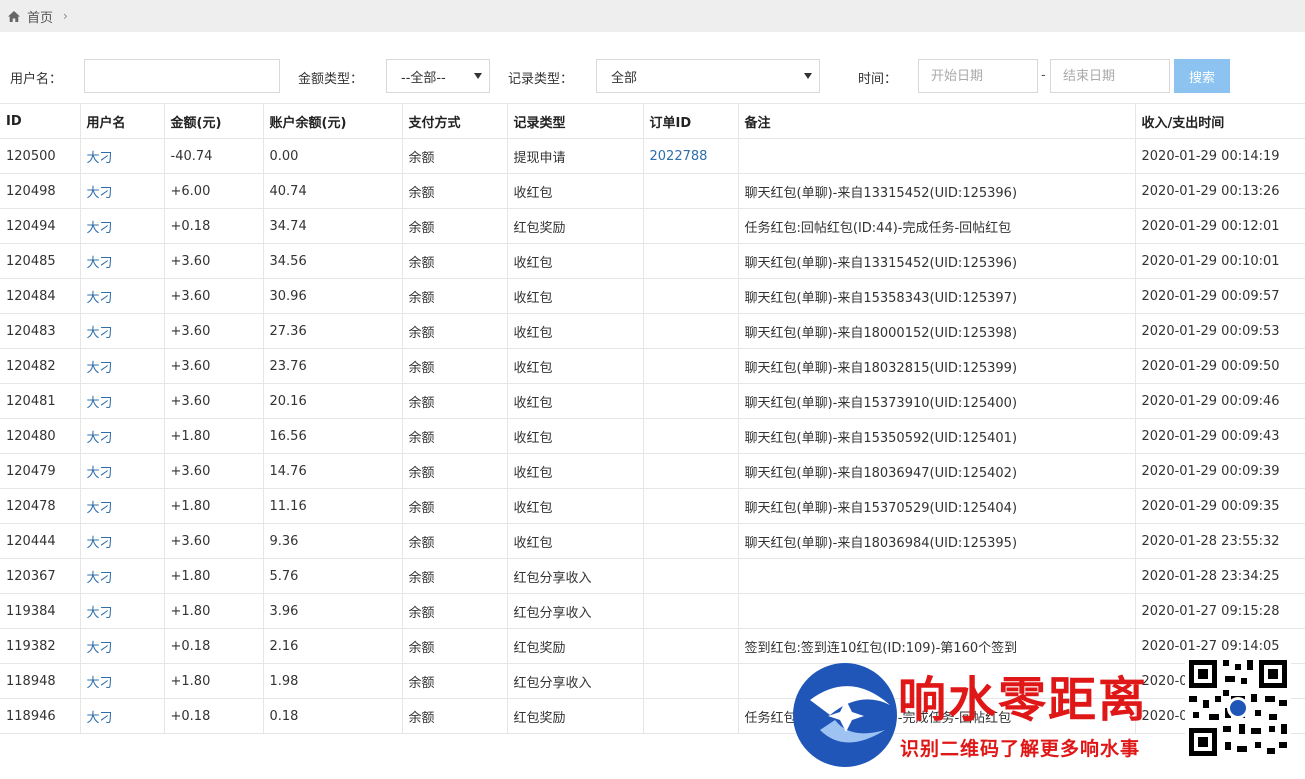  What do you see at coordinates (333, 716) in the screenshot?
I see `cell-balance: 0.18` at bounding box center [333, 716].